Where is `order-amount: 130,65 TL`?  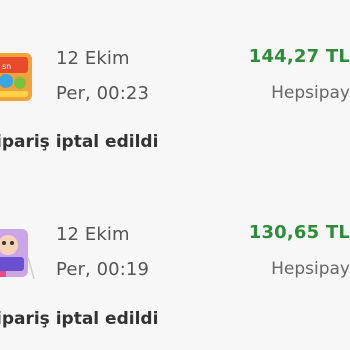
order-amount: 130,65 TL is located at coordinates (299, 232).